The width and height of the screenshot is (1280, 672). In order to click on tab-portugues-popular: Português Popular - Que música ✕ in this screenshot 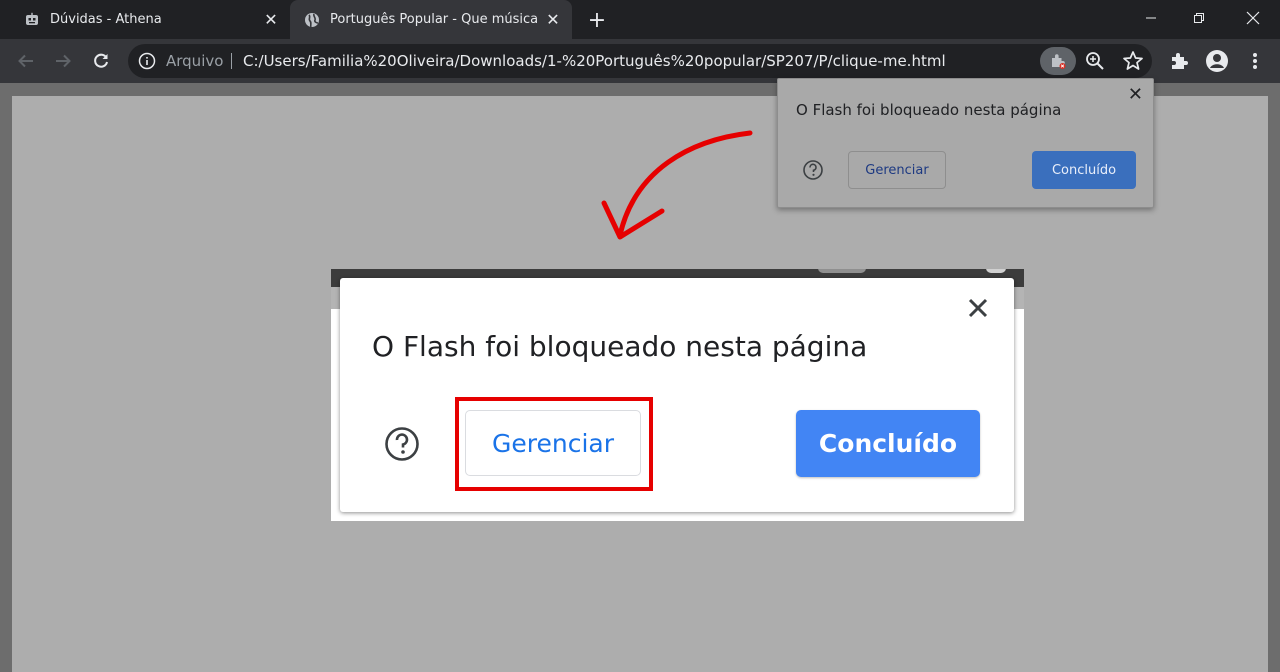, I will do `click(431, 19)`.